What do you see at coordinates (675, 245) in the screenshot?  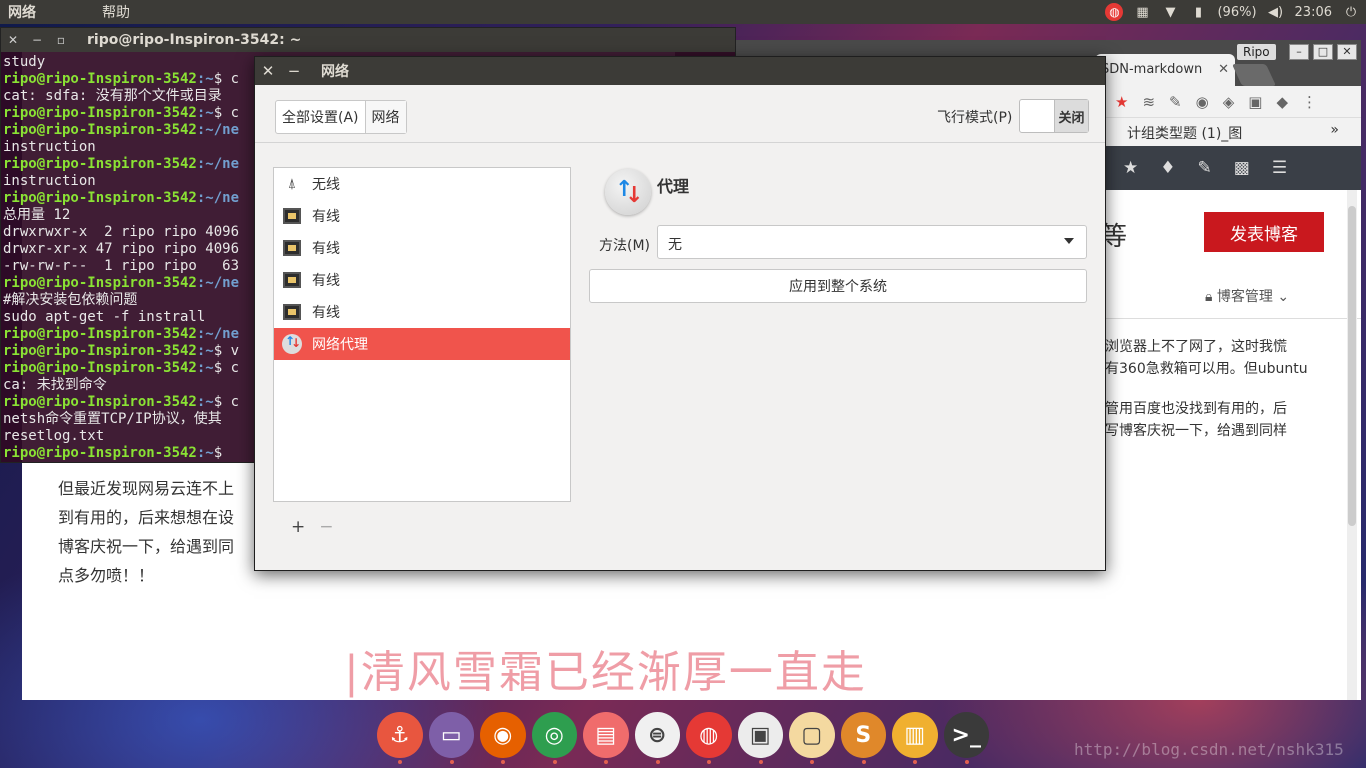 I see `method-value: 无` at bounding box center [675, 245].